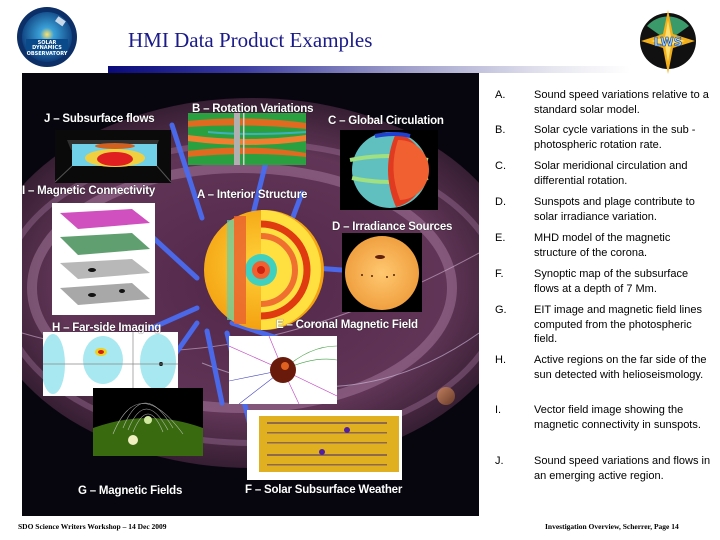 The height and width of the screenshot is (540, 720). Describe the element at coordinates (107, 328) in the screenshot. I see `label-h: H – Far-side Imaging` at that location.